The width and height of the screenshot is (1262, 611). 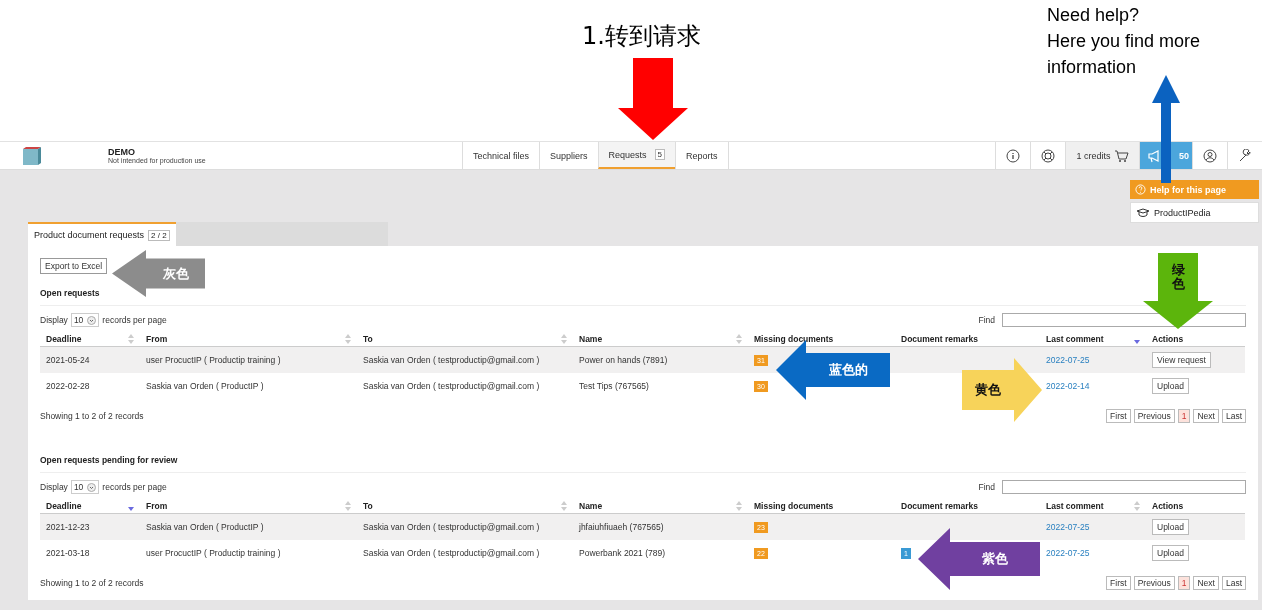 What do you see at coordinates (660, 360) in the screenshot?
I see `table-cell: Power on hands (7891)` at bounding box center [660, 360].